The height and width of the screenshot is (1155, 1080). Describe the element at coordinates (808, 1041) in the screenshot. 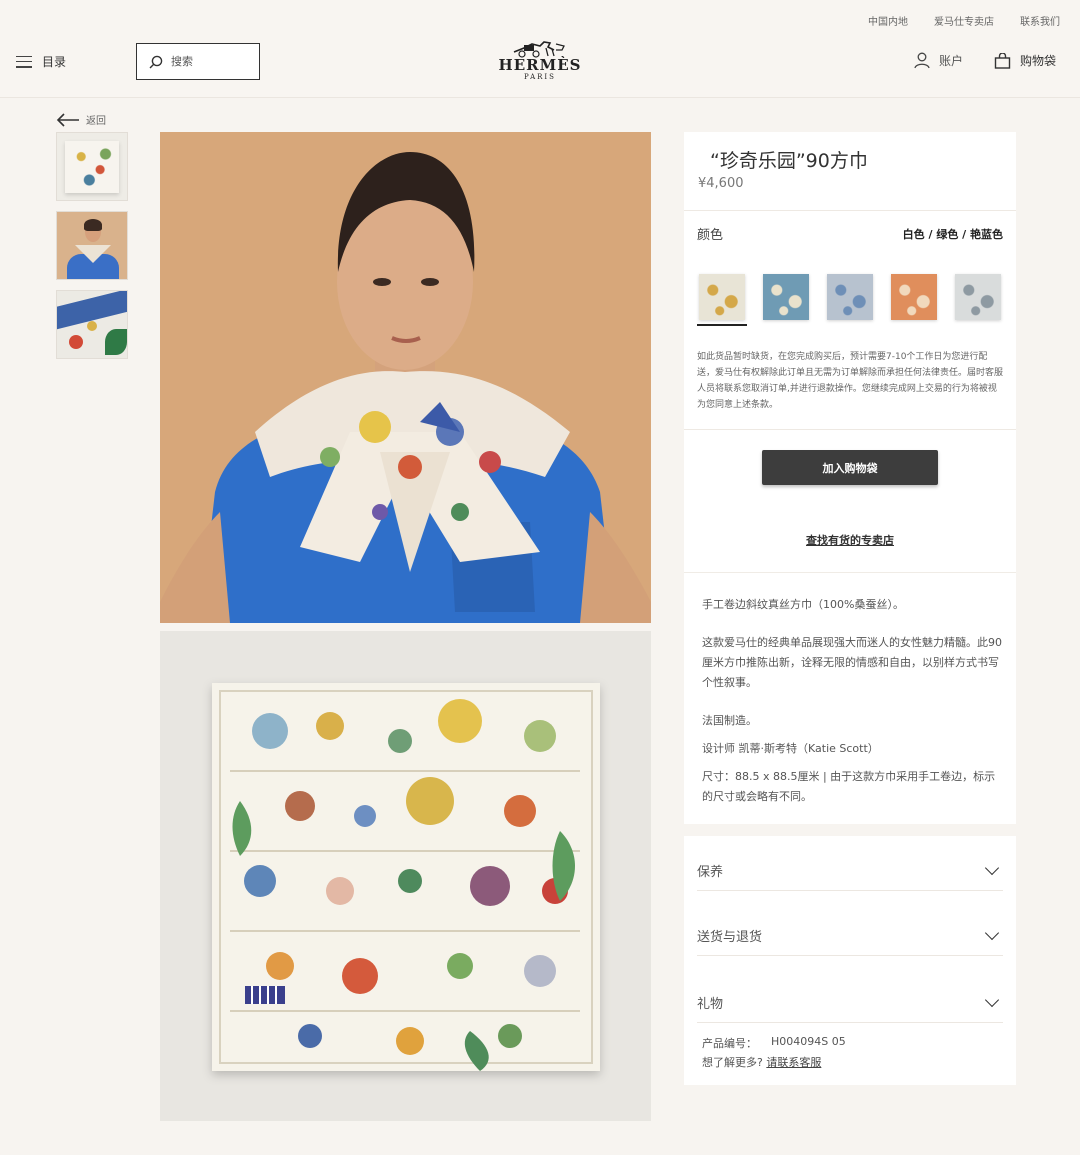

I see `product-number-value: H004094S 05` at that location.